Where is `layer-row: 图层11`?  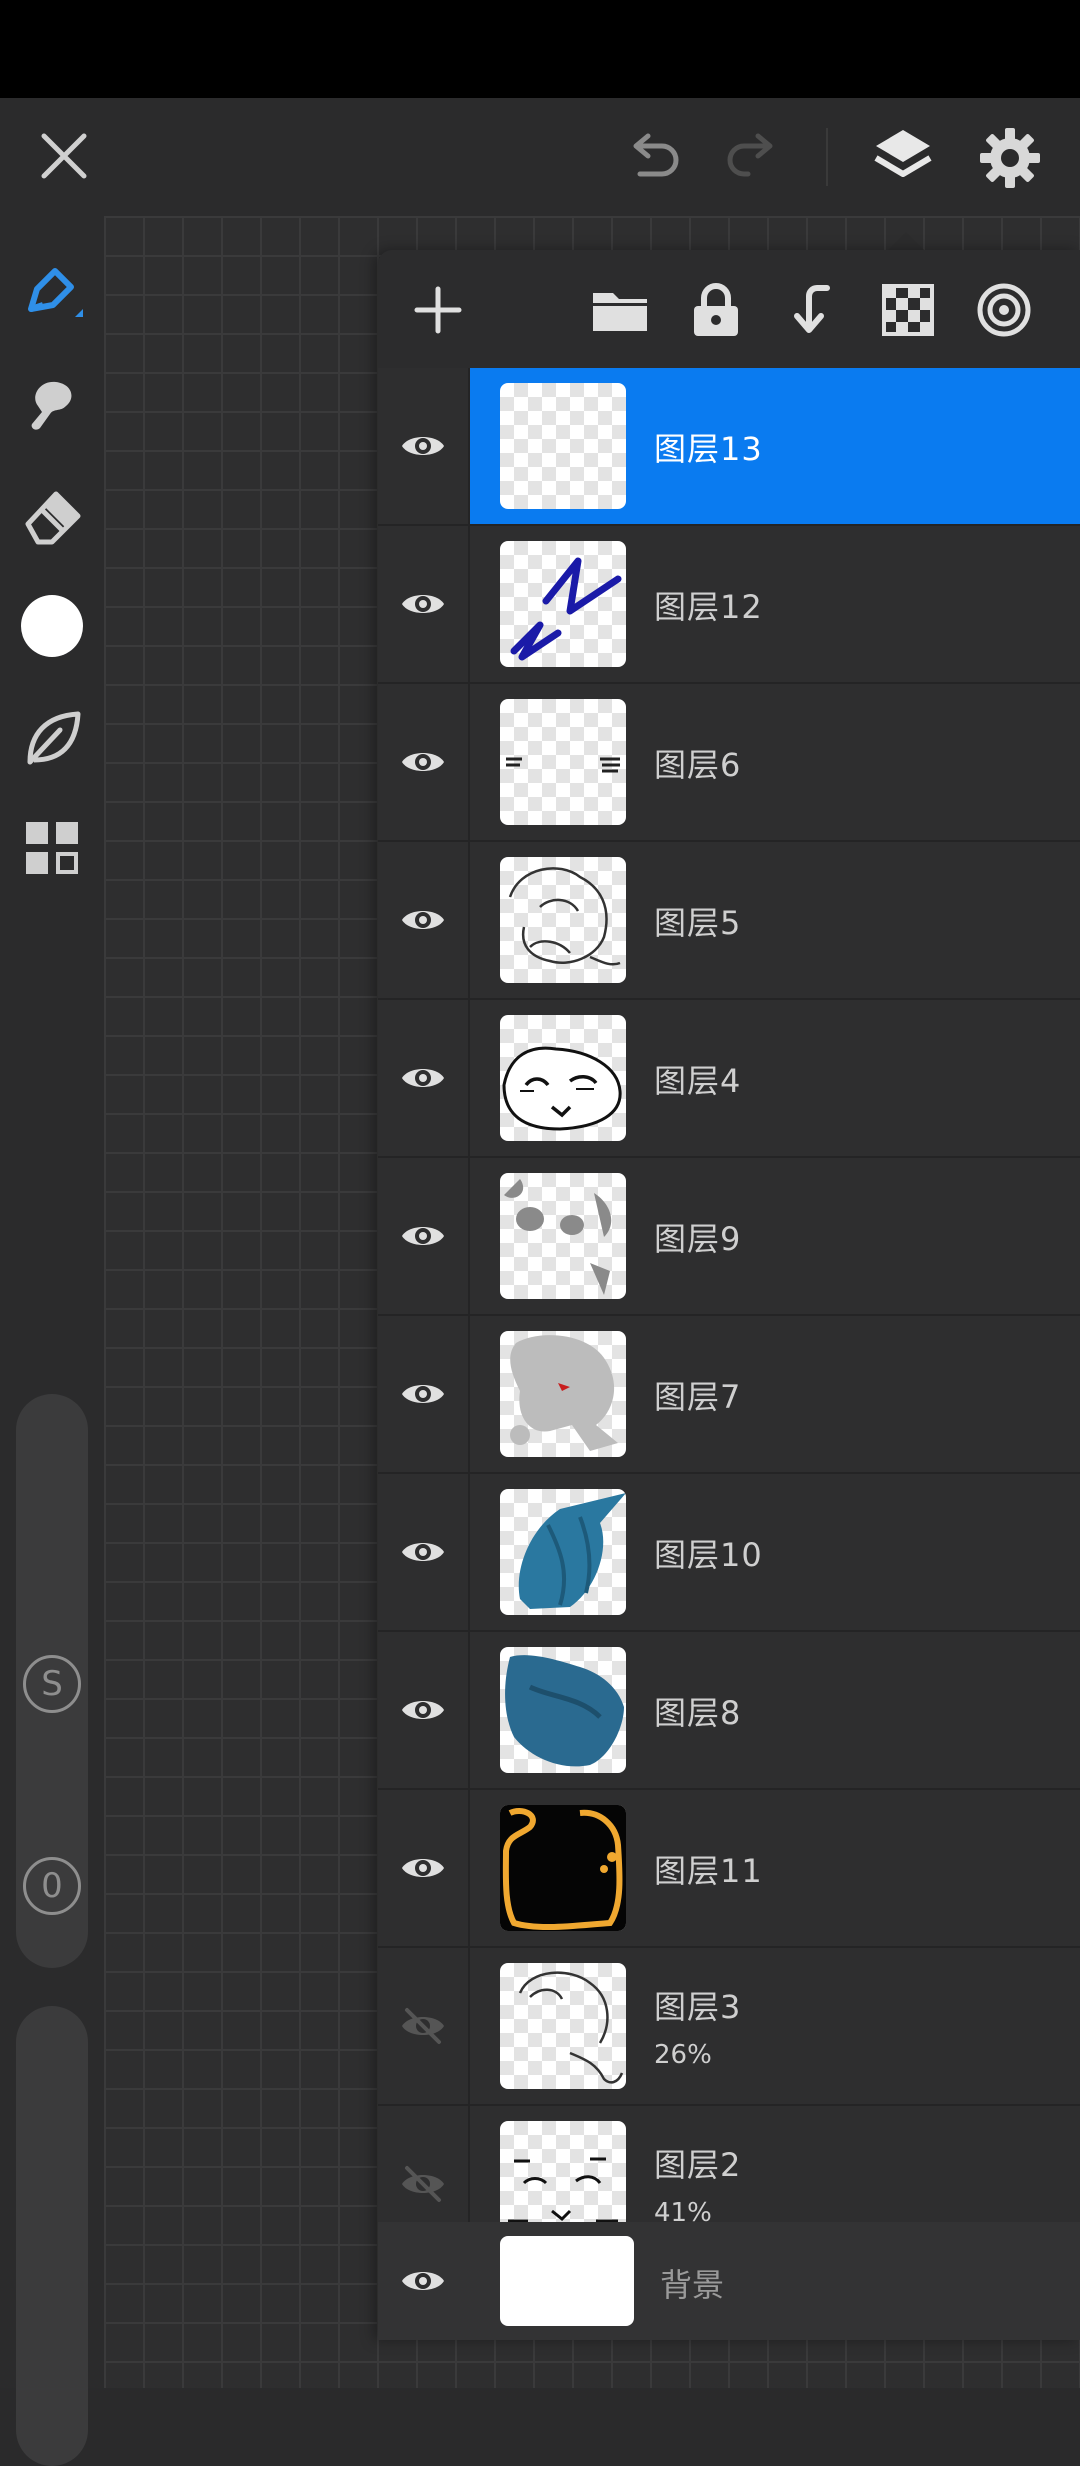 layer-row: 图层11 is located at coordinates (729, 1869).